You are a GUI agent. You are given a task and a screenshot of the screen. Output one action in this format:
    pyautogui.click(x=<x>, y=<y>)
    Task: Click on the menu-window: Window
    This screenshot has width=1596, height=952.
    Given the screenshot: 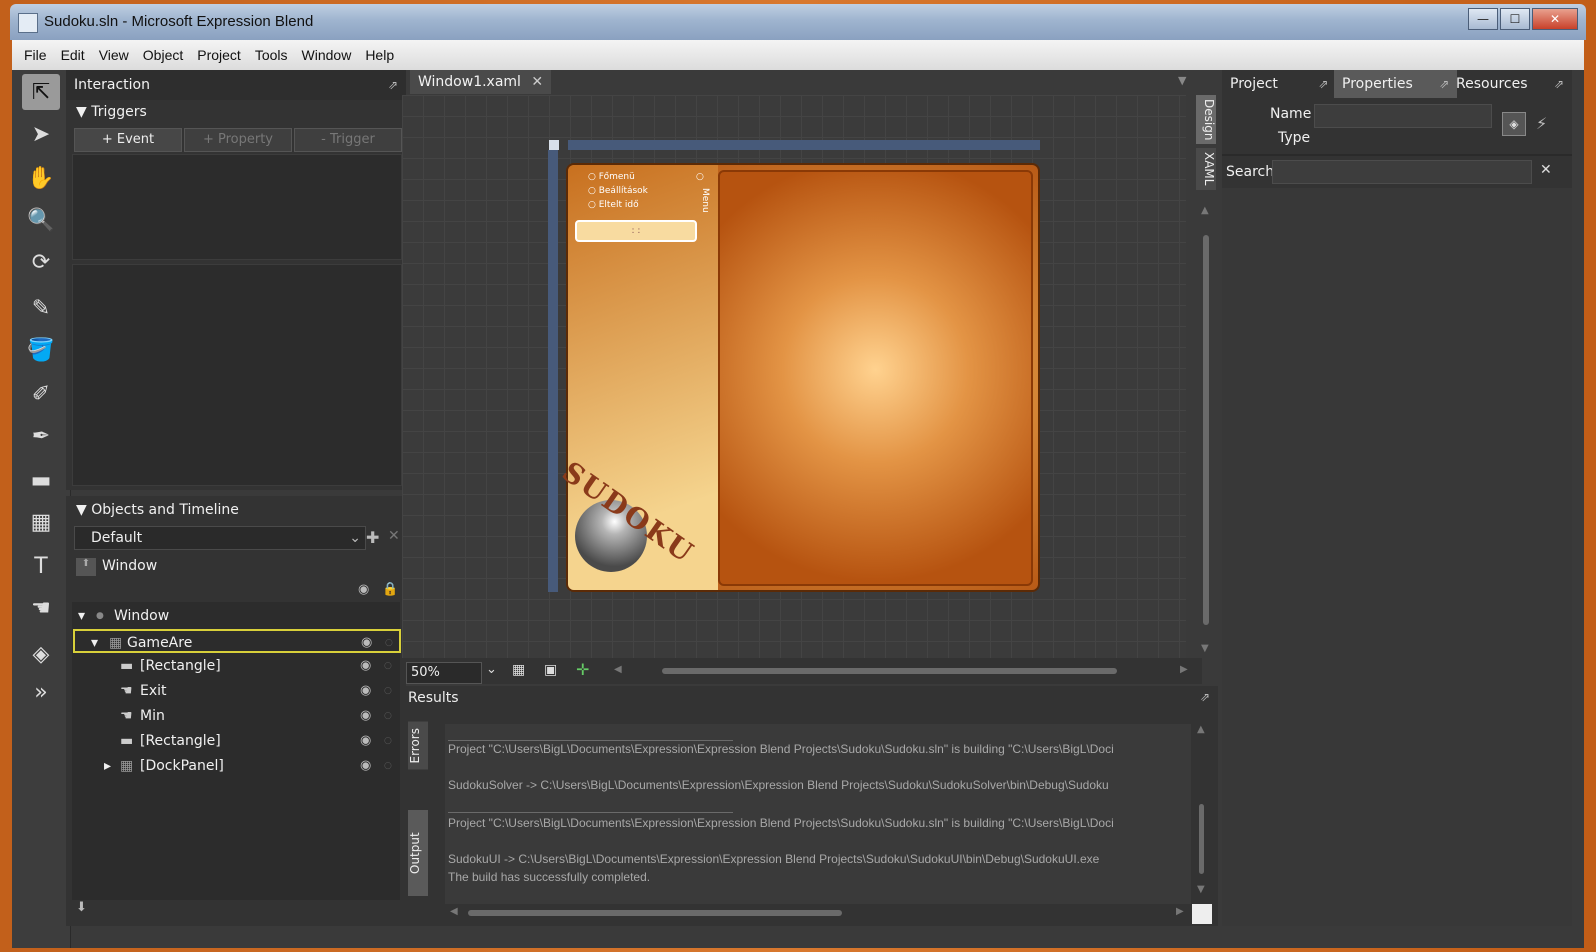 What is the action you would take?
    pyautogui.click(x=327, y=55)
    